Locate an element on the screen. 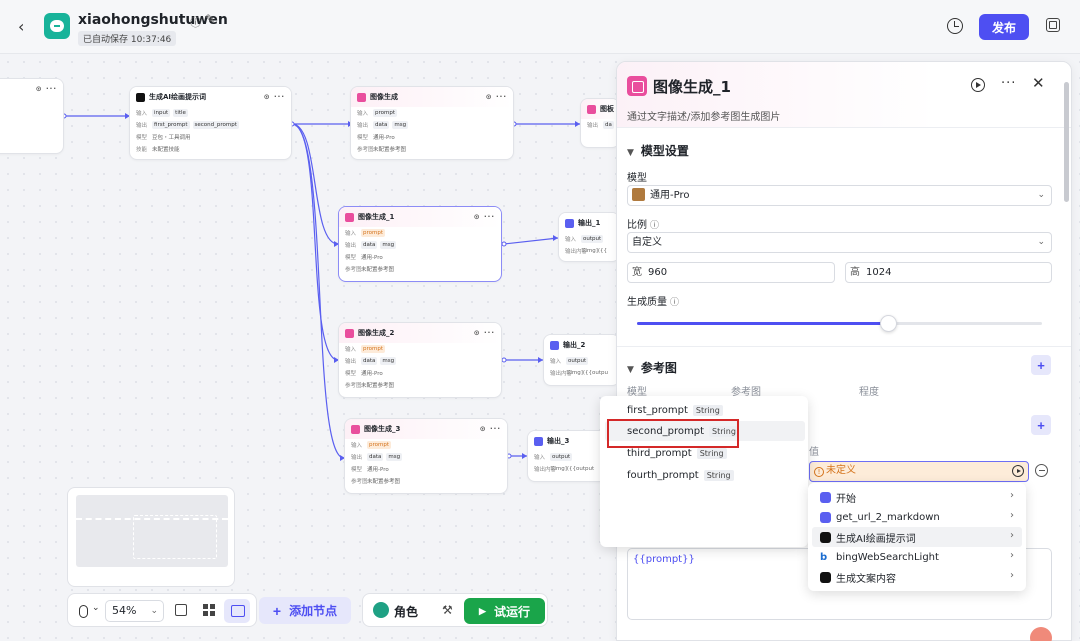 This screenshot has height=641, width=1080. node-start-partial: ⊙ ··· is located at coordinates (32, 116).